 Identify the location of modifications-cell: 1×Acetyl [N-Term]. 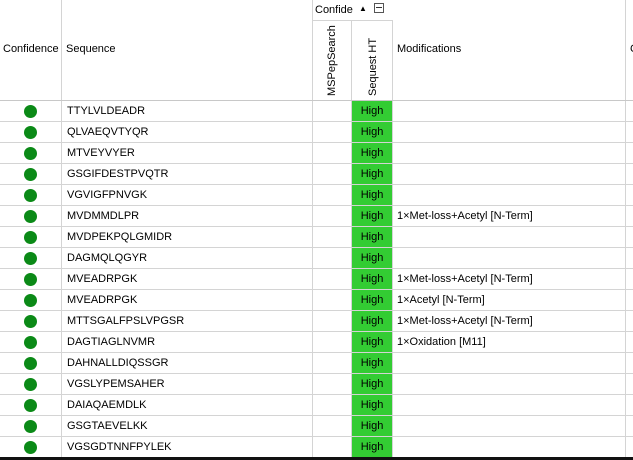
(509, 300).